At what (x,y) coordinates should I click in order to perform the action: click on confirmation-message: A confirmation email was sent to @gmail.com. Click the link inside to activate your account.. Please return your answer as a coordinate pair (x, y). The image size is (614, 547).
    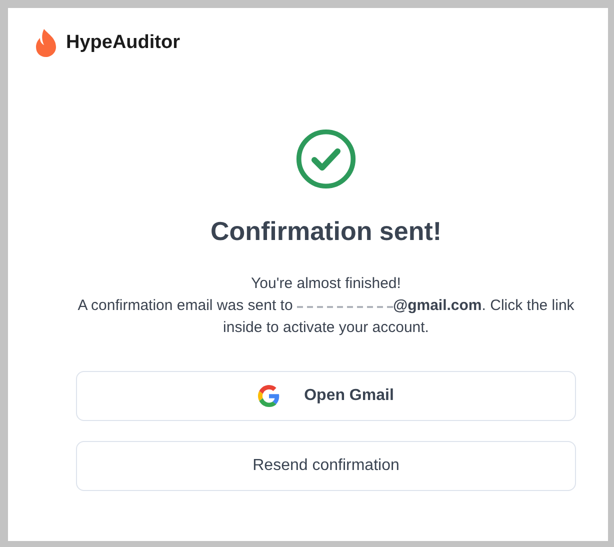
    Looking at the image, I should click on (326, 317).